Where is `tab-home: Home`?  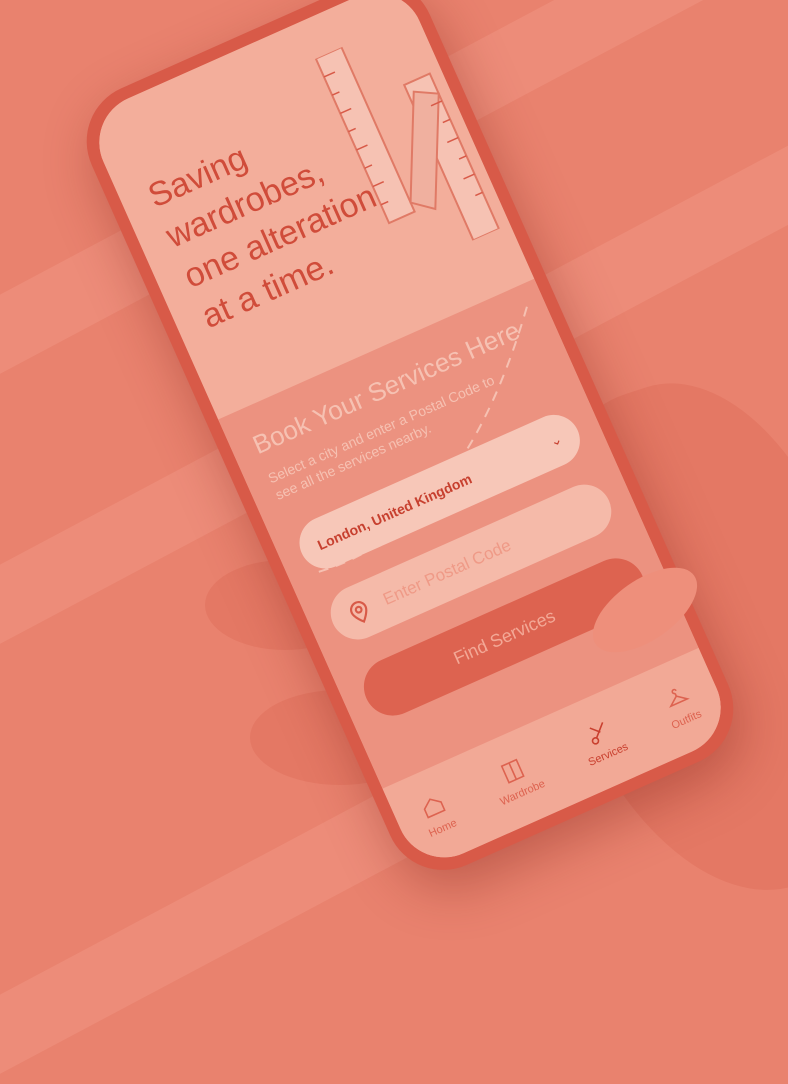 tab-home: Home is located at coordinates (437, 815).